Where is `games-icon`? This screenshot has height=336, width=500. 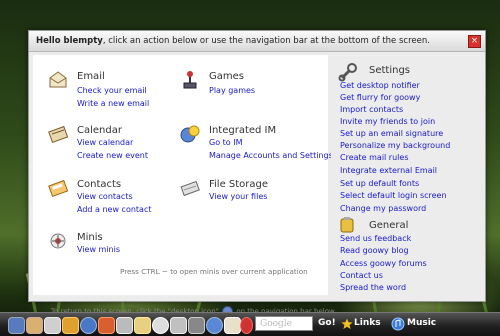
games-icon is located at coordinates (106, 325).